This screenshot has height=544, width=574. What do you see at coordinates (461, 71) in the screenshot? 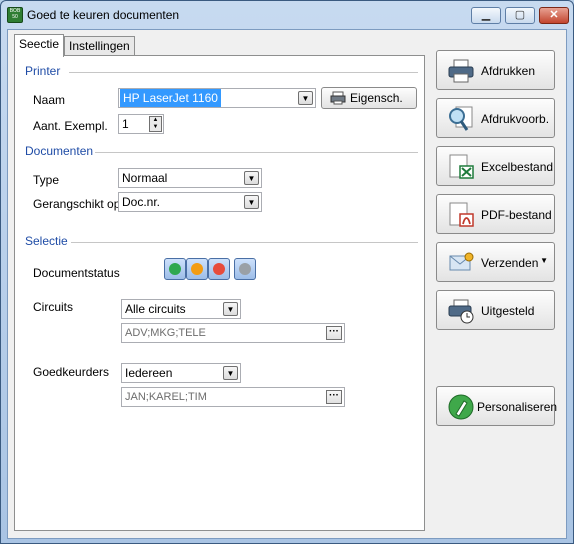
I see `printer-icon` at bounding box center [461, 71].